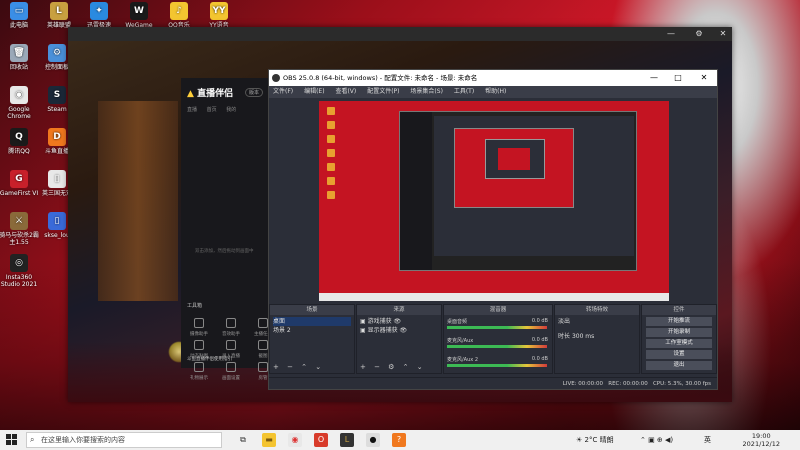  I want to click on clock: 19:00 2021/12/12, so click(761, 440).